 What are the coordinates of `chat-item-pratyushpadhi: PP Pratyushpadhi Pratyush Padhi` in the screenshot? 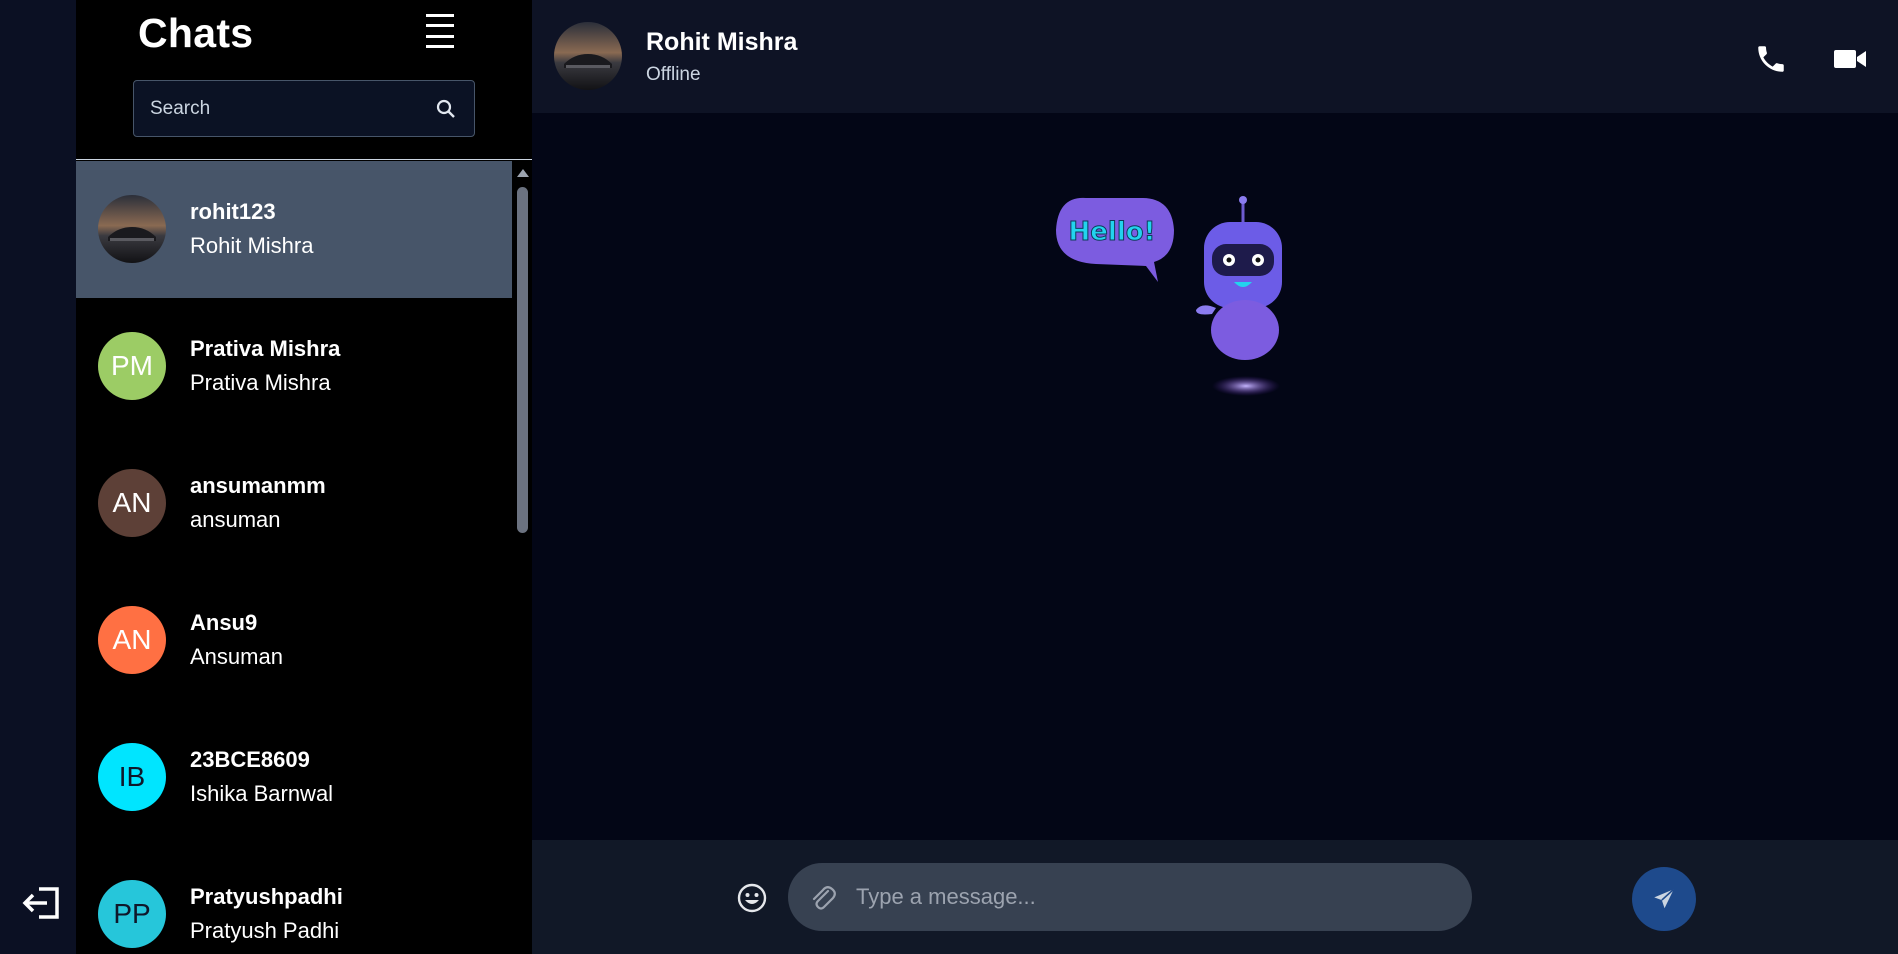 It's located at (294, 900).